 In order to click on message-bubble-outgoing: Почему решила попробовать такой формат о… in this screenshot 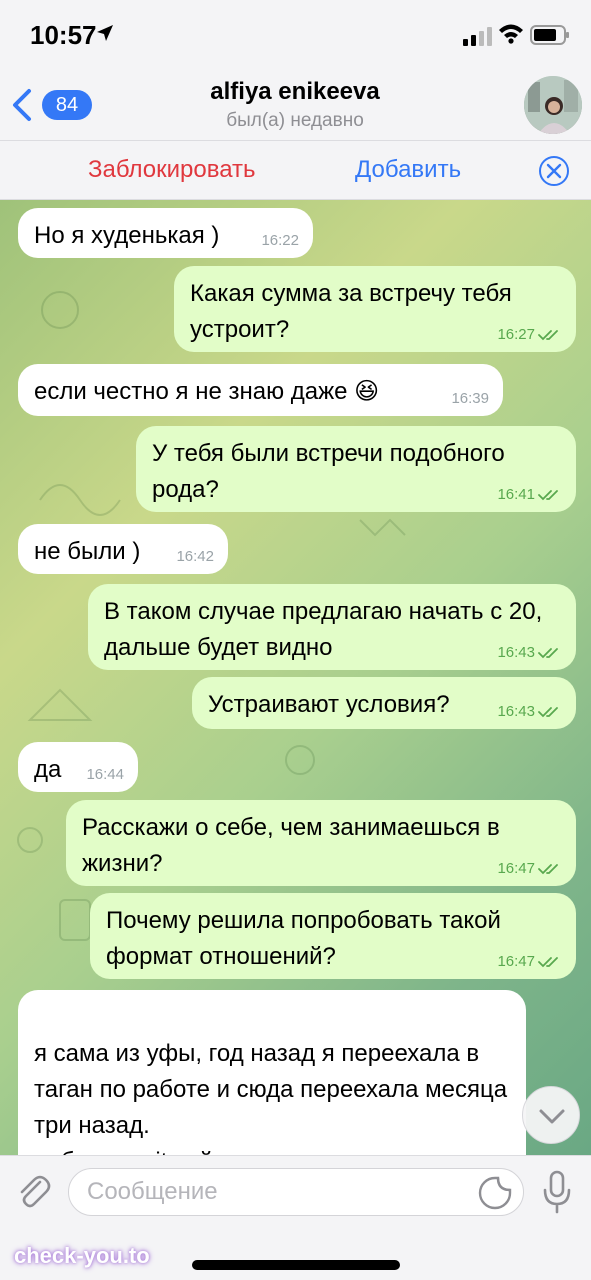, I will do `click(333, 936)`.